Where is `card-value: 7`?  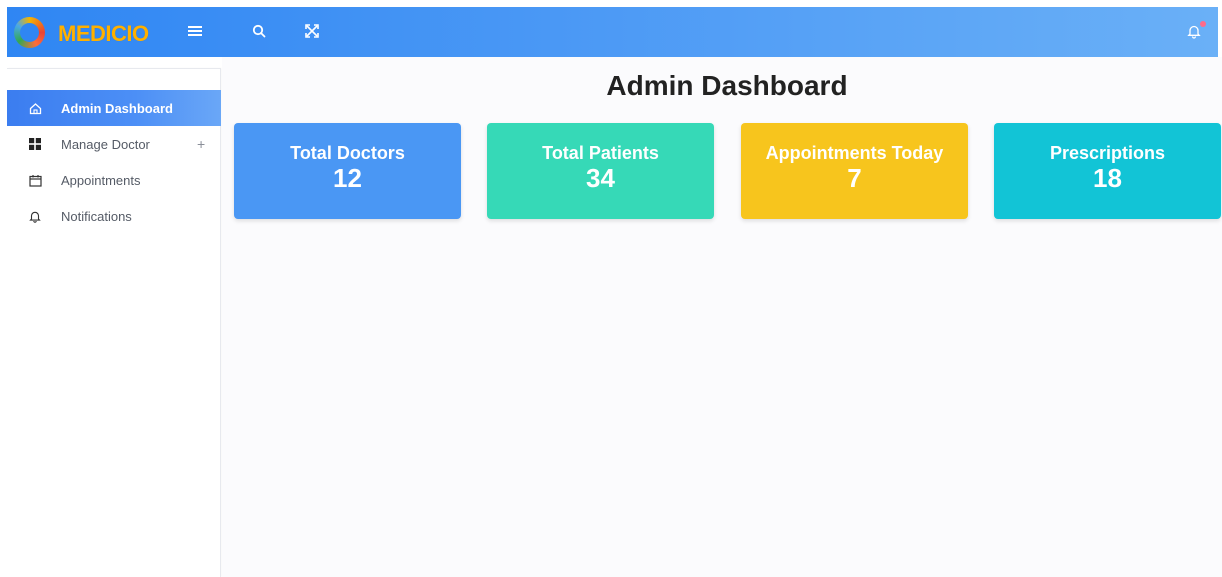 card-value: 7 is located at coordinates (854, 178).